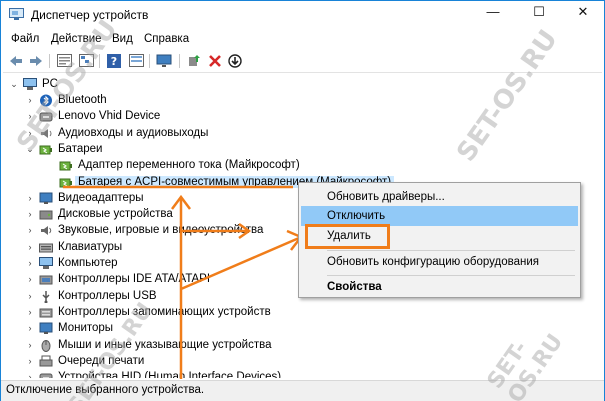 This screenshot has width=605, height=401. I want to click on keyboard-icon, so click(46, 248).